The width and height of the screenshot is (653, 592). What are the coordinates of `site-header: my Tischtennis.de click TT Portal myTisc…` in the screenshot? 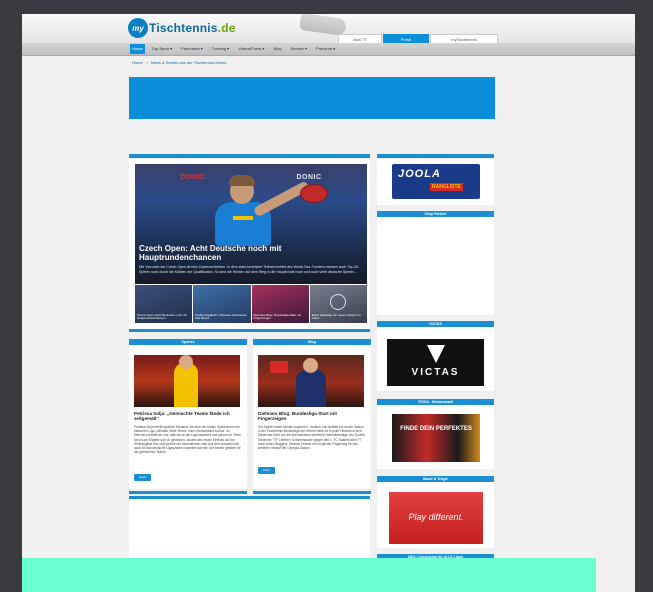 It's located at (328, 29).